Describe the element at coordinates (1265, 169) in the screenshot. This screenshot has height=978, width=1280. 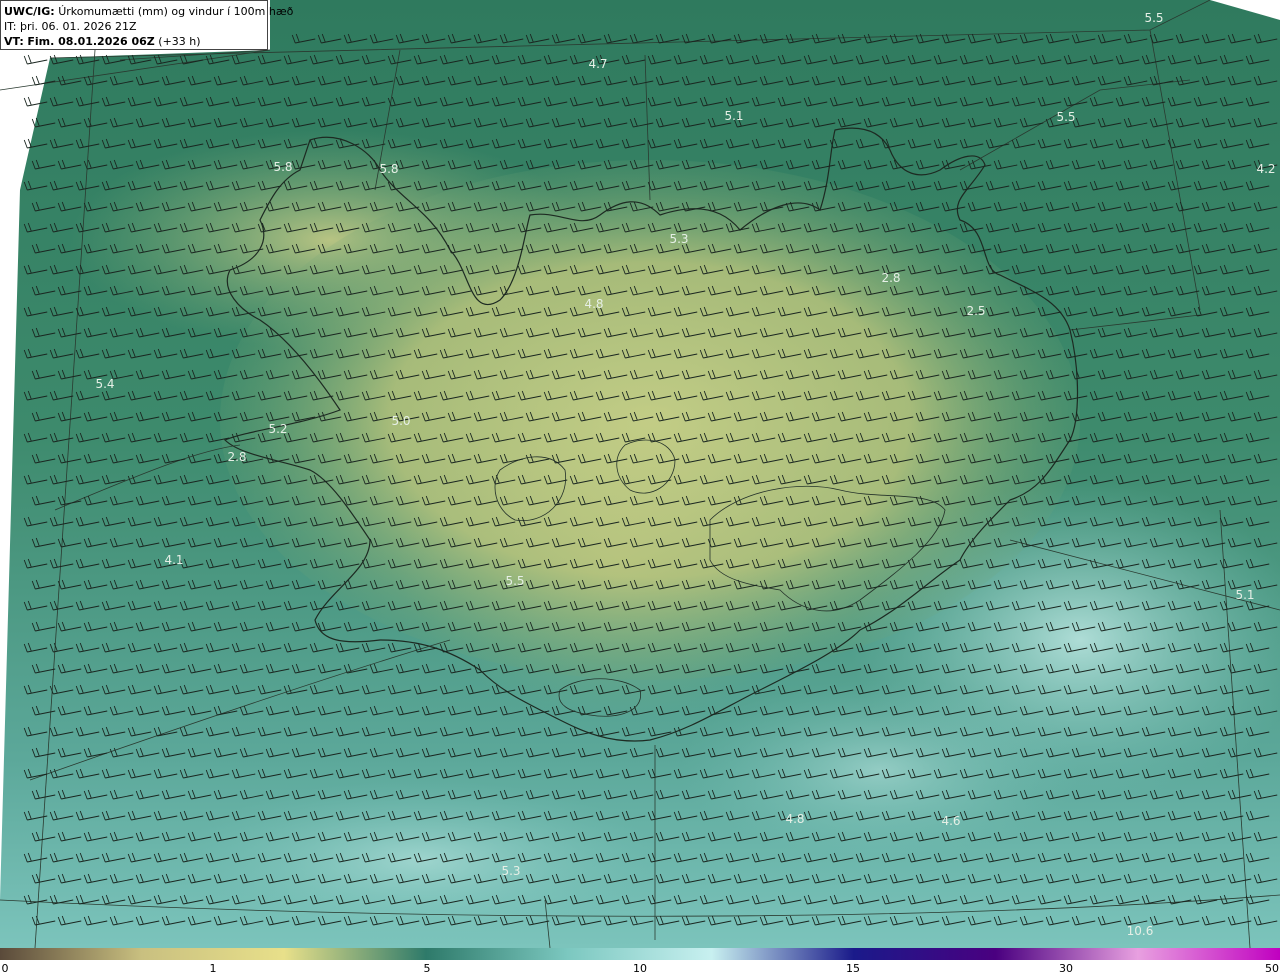
I see `map-value-label: 4.2` at that location.